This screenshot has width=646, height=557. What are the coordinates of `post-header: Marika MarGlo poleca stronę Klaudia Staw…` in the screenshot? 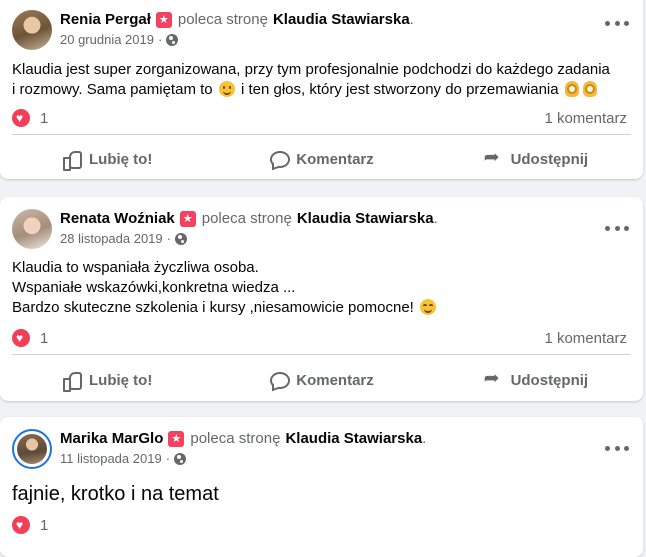 It's located at (219, 449).